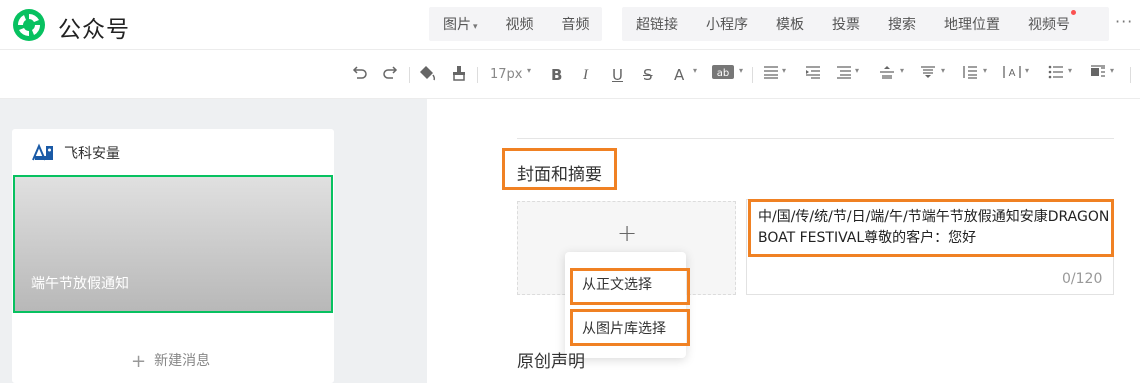 The width and height of the screenshot is (1140, 383). Describe the element at coordinates (506, 74) in the screenshot. I see `font-size-select: 17px` at that location.